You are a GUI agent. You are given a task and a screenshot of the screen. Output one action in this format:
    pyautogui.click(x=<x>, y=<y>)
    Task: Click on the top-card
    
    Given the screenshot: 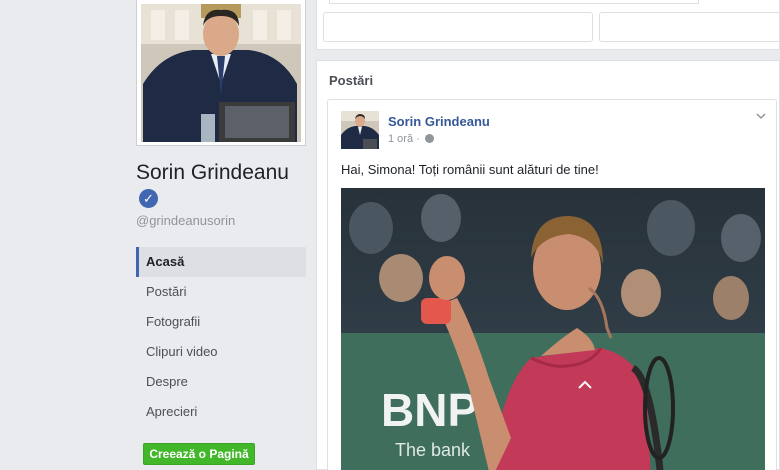 What is the action you would take?
    pyautogui.click(x=548, y=25)
    